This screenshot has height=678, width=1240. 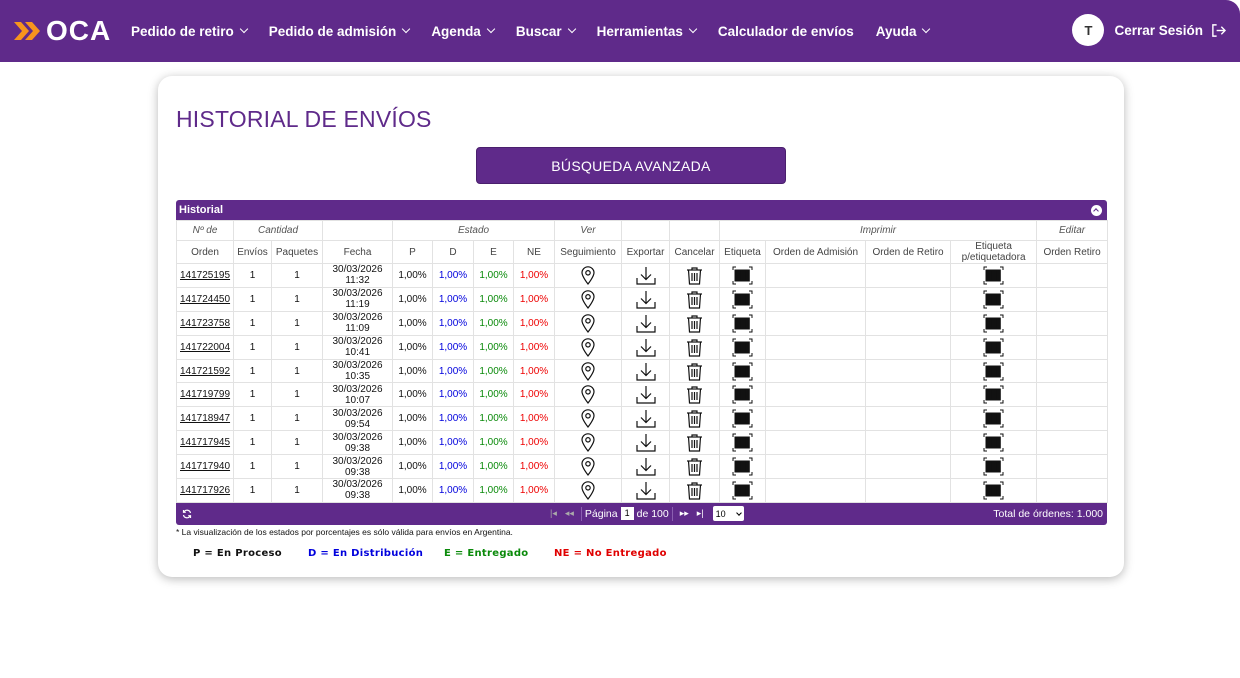 I want to click on pickup-order-cell, so click(x=908, y=371).